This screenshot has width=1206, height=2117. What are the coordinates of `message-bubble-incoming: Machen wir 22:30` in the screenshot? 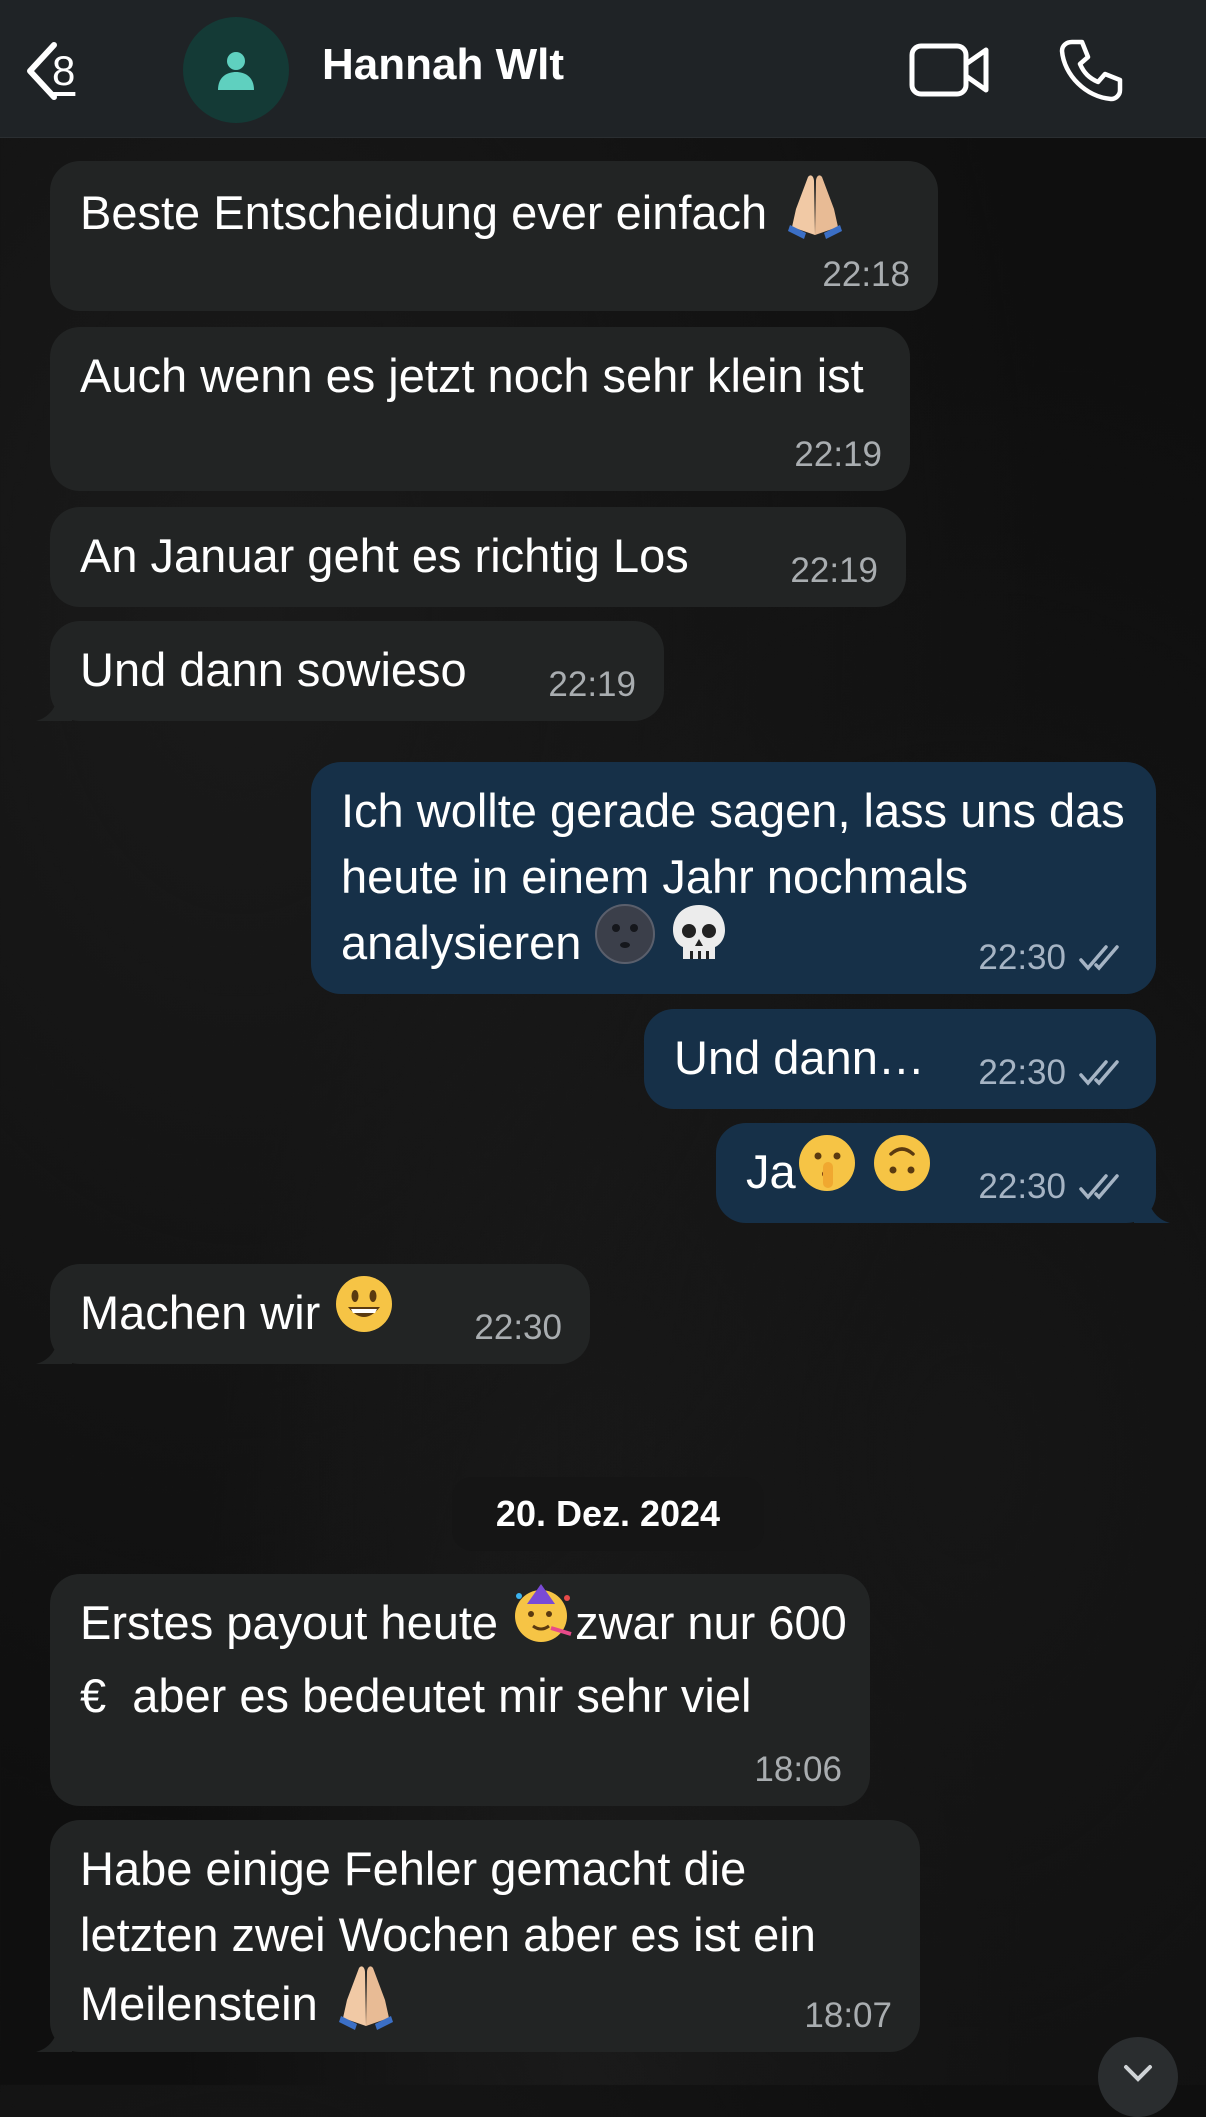 It's located at (313, 1314).